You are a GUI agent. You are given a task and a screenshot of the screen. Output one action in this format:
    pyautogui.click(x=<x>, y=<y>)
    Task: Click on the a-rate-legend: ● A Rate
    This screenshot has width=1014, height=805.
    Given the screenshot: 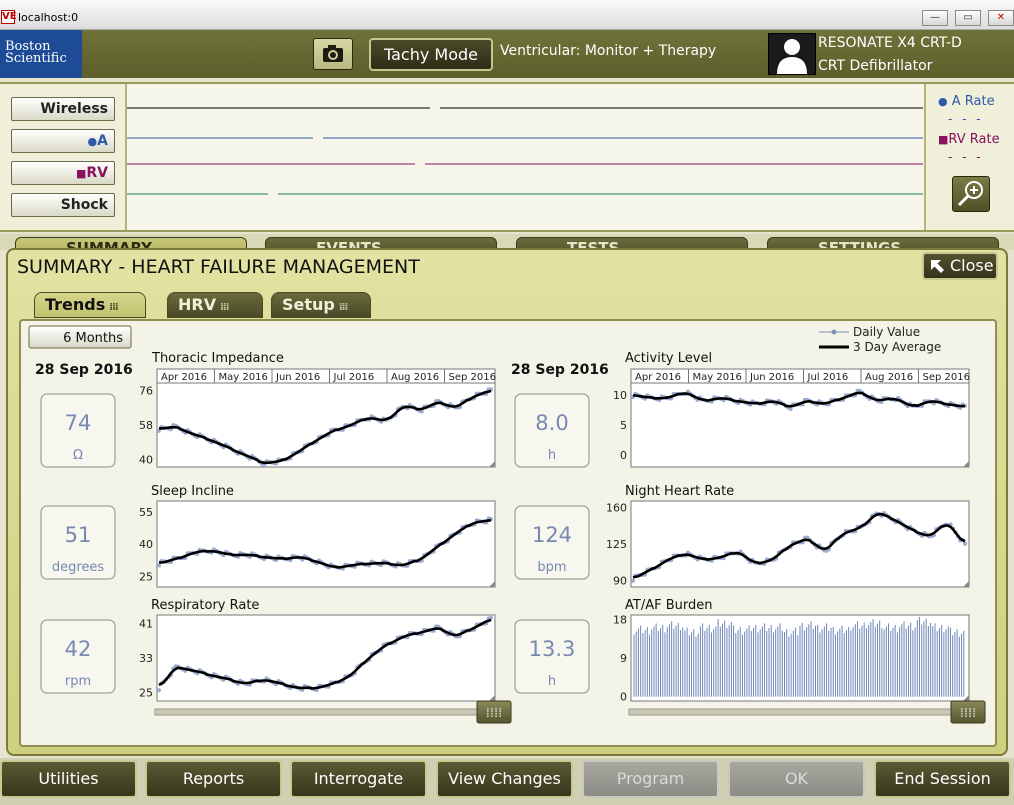 What is the action you would take?
    pyautogui.click(x=966, y=101)
    